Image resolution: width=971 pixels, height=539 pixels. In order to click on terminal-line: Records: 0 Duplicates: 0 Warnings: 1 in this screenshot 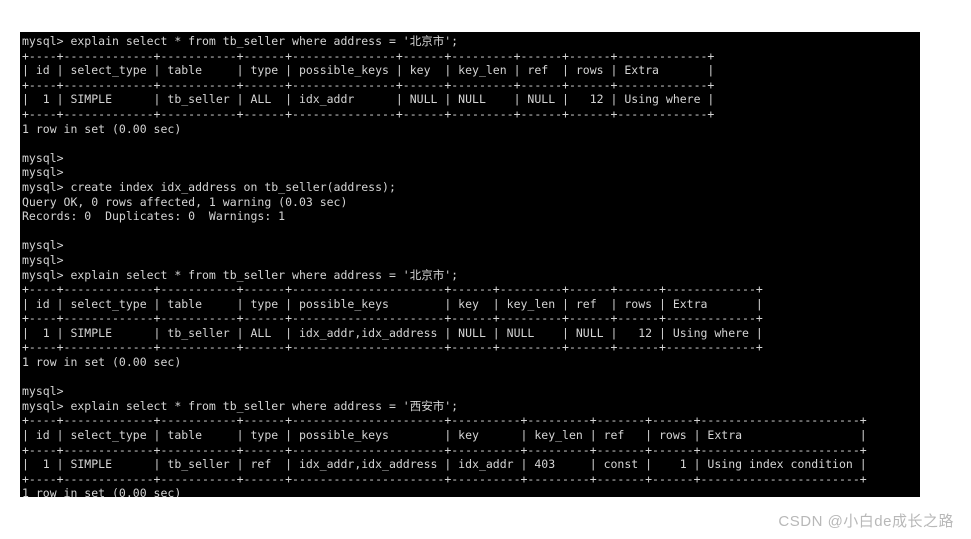, I will do `click(154, 216)`.